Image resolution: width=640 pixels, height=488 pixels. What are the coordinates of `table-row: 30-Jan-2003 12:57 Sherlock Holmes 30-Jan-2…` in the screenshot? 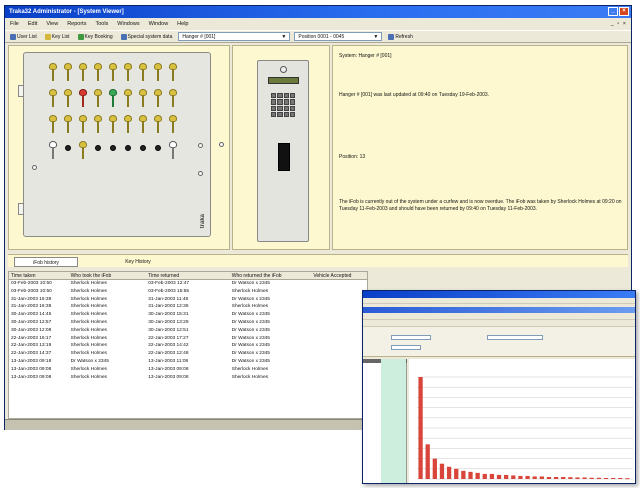 It's located at (188, 323).